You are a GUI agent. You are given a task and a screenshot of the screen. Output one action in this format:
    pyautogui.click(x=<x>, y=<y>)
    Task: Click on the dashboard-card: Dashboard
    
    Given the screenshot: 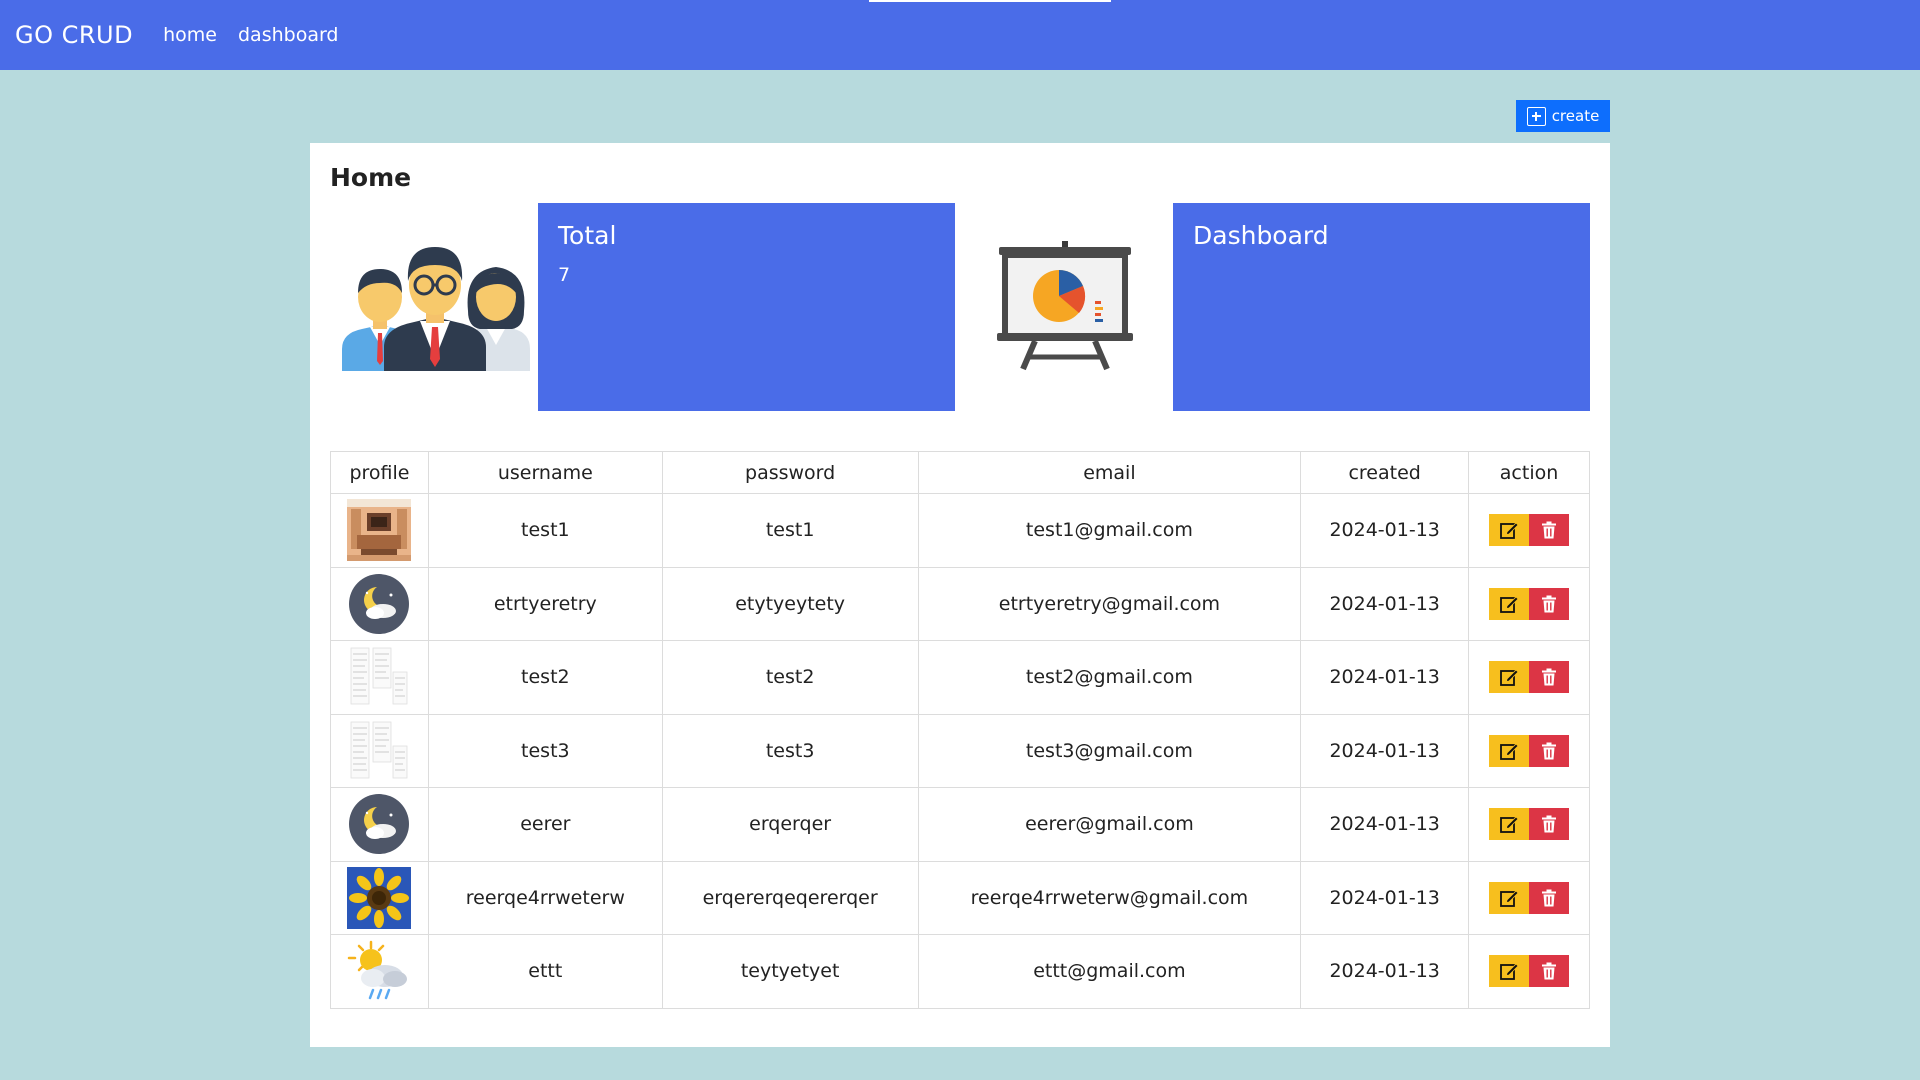 What is the action you would take?
    pyautogui.click(x=1381, y=307)
    